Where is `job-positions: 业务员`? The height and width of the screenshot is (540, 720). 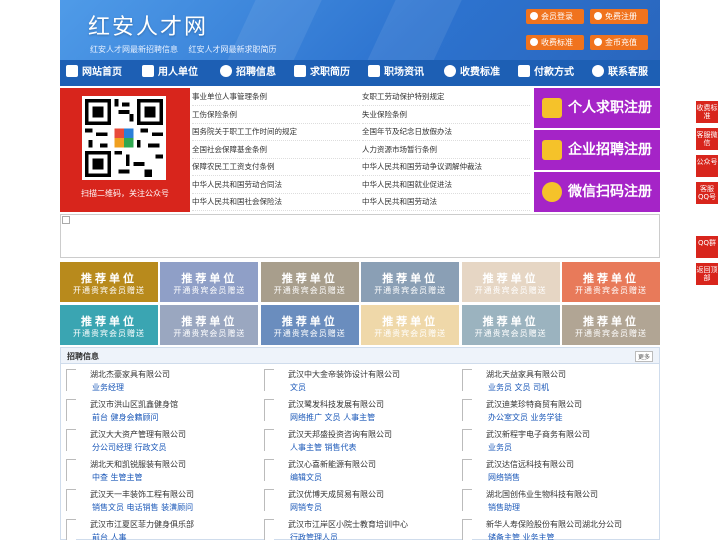 job-positions: 业务员 is located at coordinates (500, 447).